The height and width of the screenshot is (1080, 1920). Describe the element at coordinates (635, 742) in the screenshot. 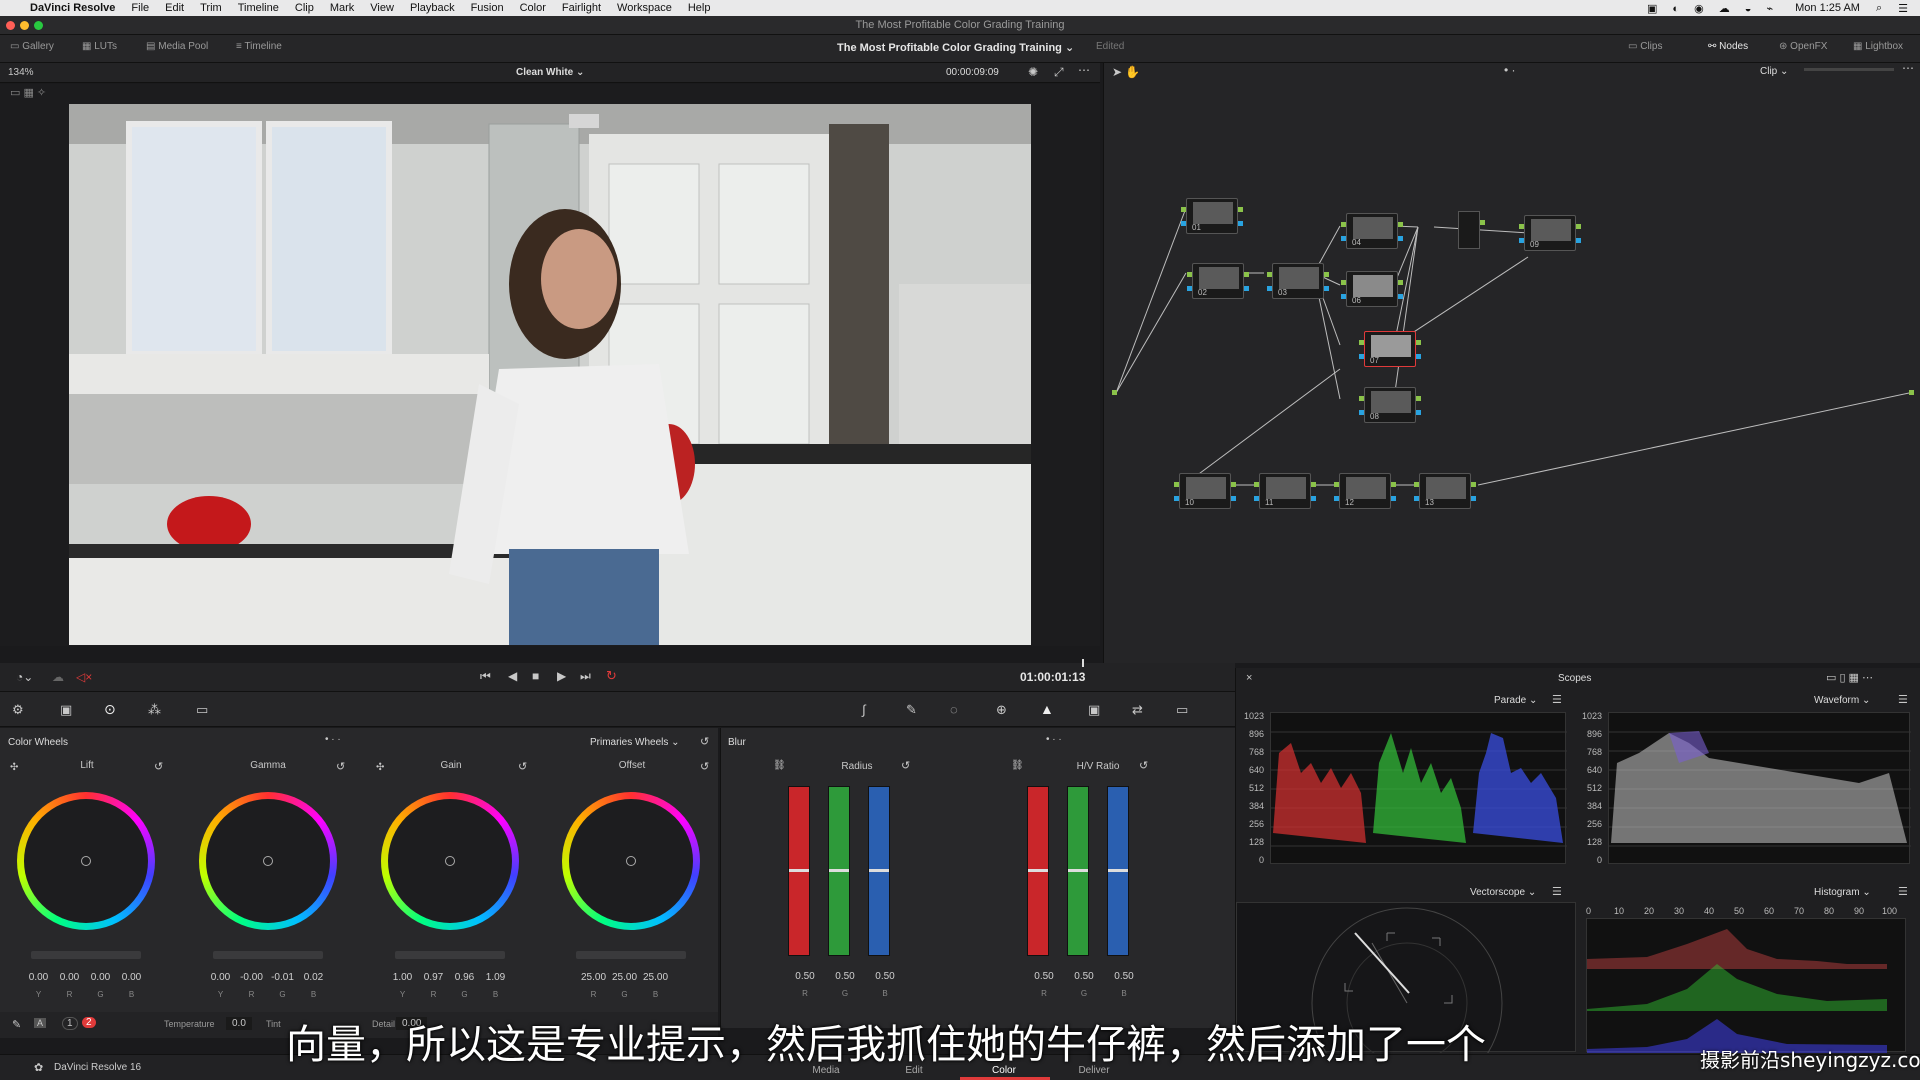

I see `wheels-mode-dropdown: Primaries Wheels ⌄` at that location.